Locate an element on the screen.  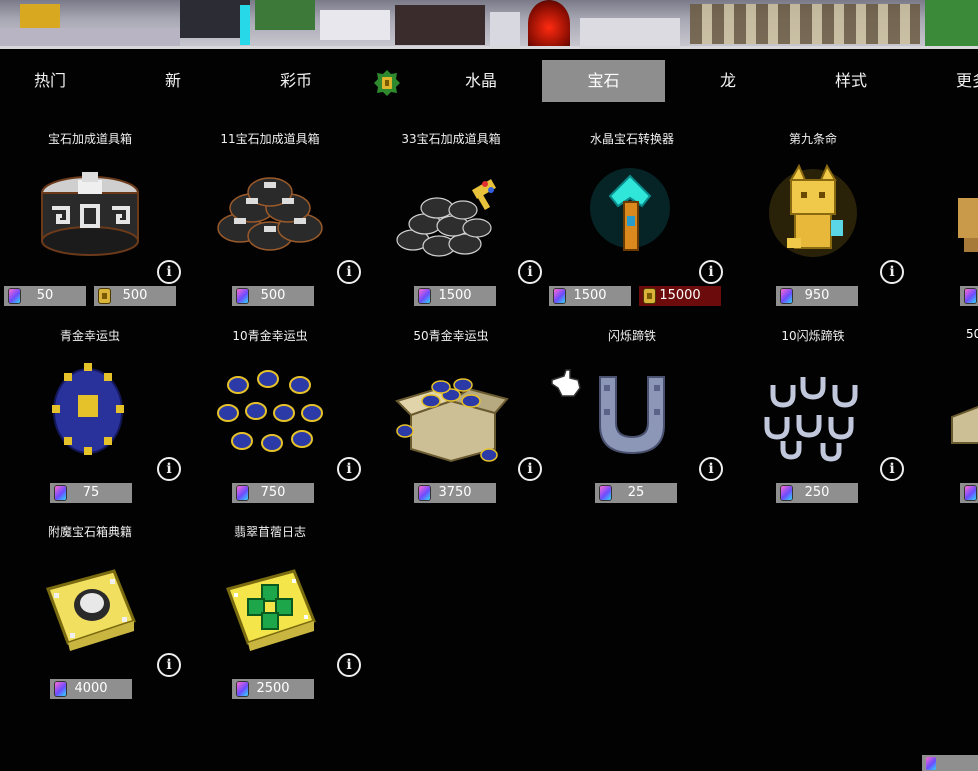
price-gem: 250 is located at coordinates (817, 493).